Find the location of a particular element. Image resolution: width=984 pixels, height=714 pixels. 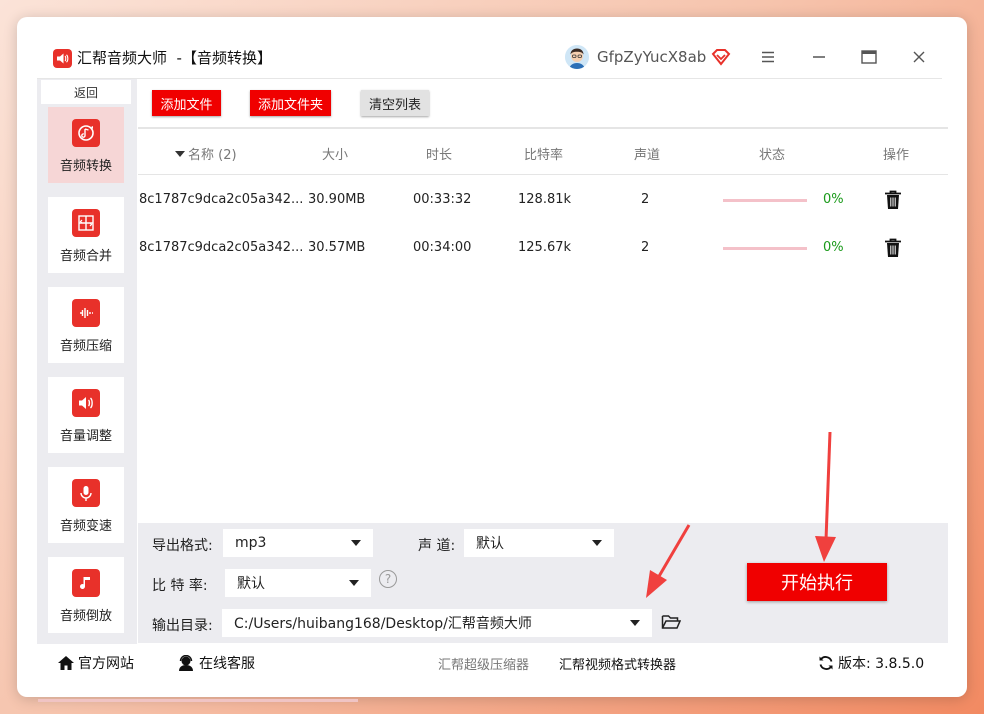

online-support-link: 在线客服 is located at coordinates (216, 663).